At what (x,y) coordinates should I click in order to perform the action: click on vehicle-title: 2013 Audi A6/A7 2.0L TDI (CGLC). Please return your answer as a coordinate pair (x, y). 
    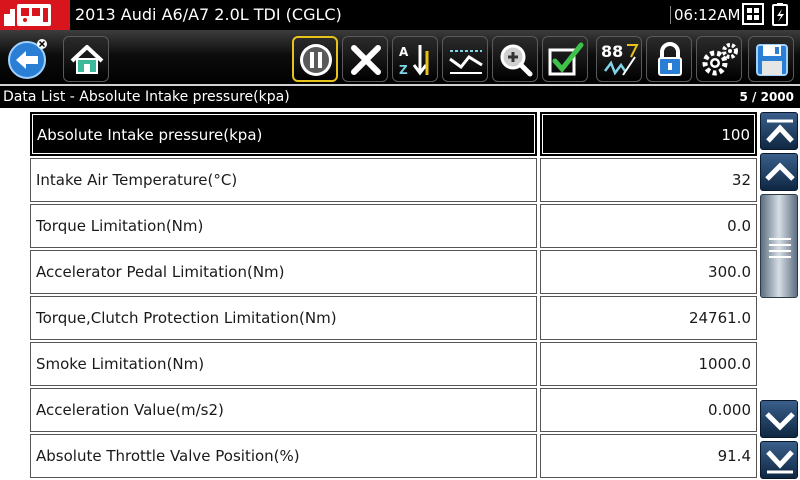
    Looking at the image, I should click on (208, 14).